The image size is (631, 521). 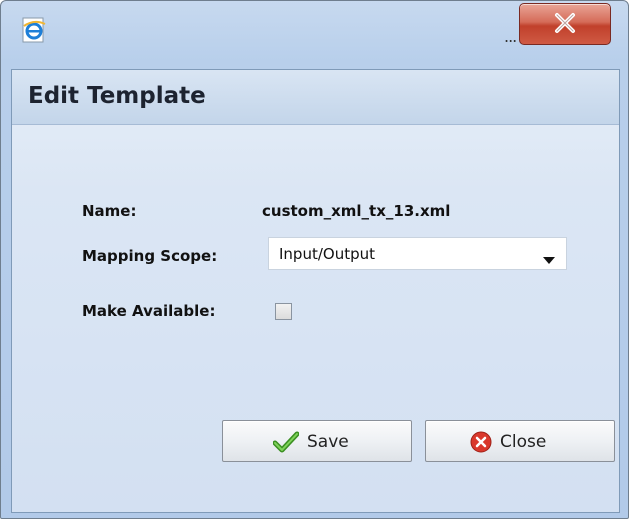 I want to click on mapping-scope-value: Input/Output, so click(x=327, y=254).